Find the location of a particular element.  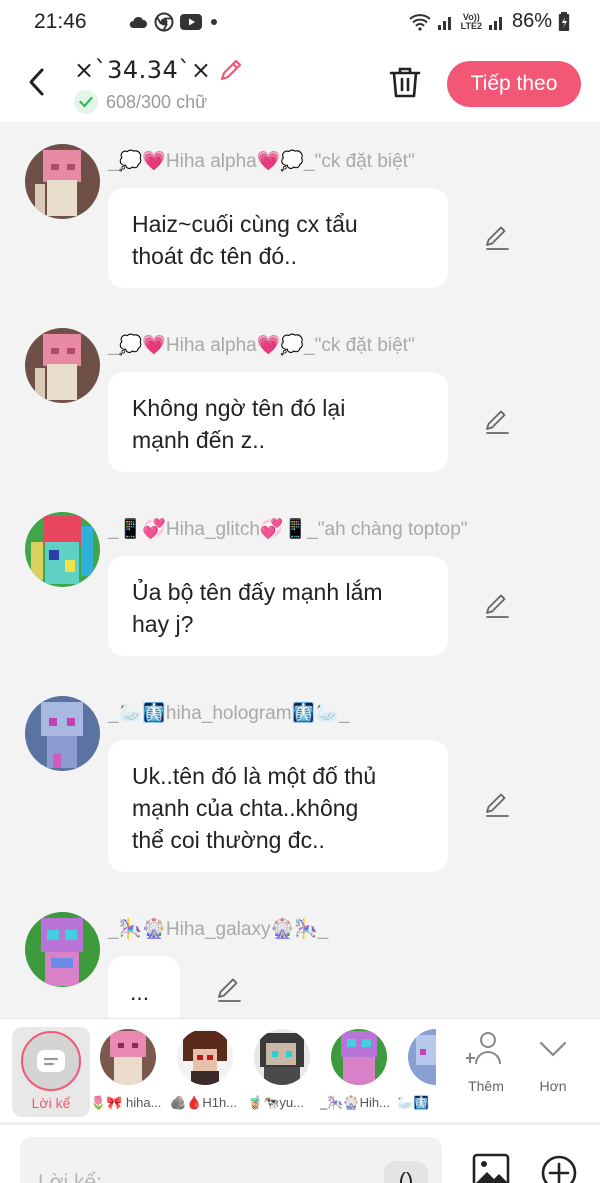

next-button: Tiếp theo is located at coordinates (514, 84).